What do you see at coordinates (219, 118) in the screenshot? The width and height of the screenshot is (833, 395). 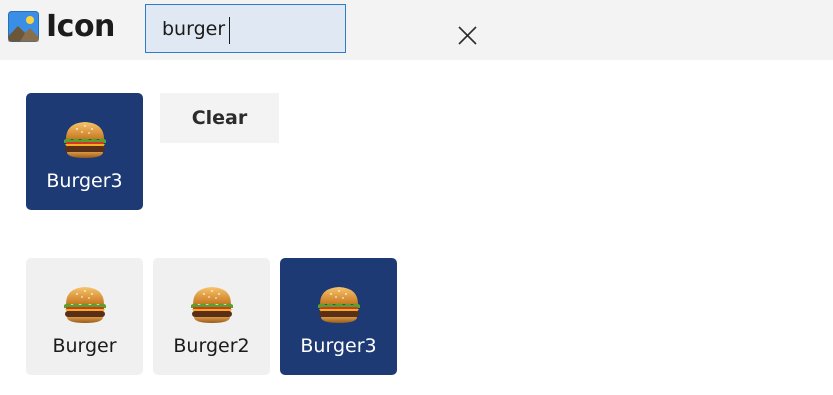 I see `clear-button: Clear` at bounding box center [219, 118].